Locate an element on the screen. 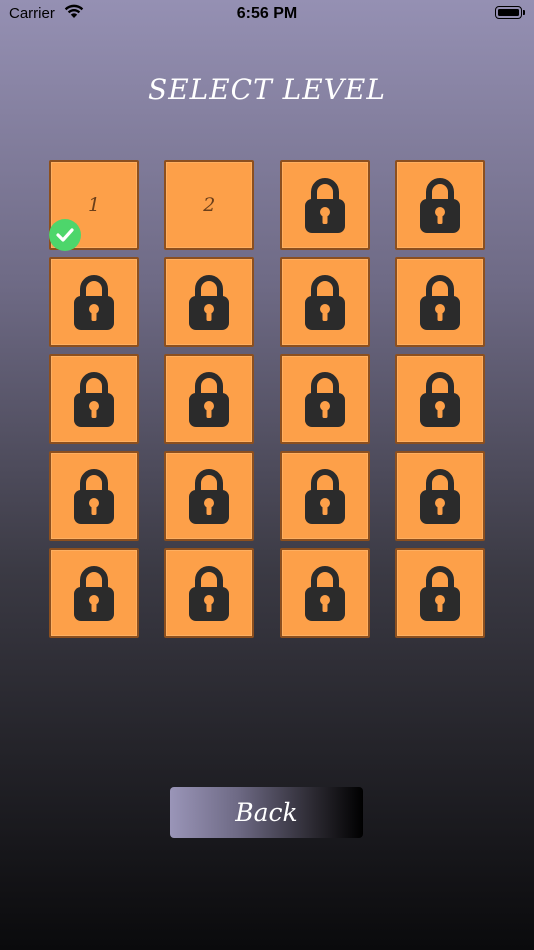  back-button: Back is located at coordinates (266, 812).